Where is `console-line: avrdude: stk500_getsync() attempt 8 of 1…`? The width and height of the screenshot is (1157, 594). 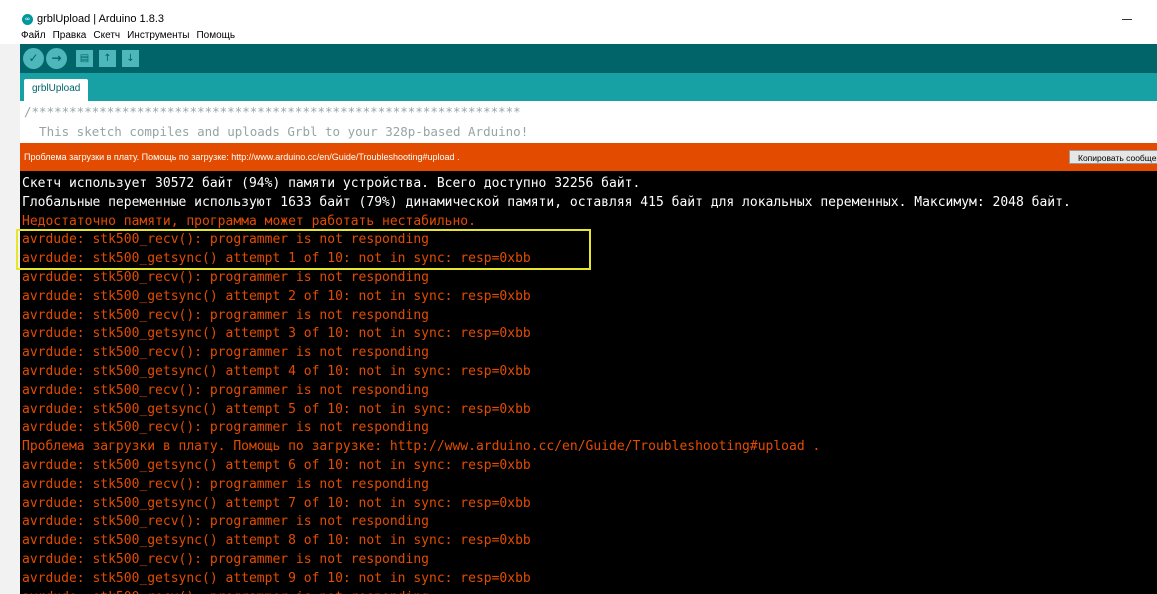 console-line: avrdude: stk500_getsync() attempt 8 of 1… is located at coordinates (276, 541).